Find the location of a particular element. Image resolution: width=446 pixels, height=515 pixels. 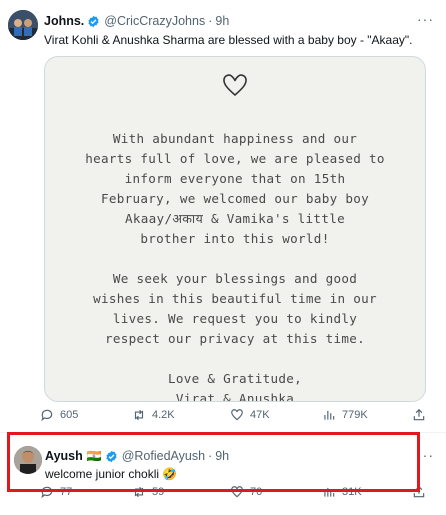

author-handle: @CricCrazyJohns is located at coordinates (154, 21).